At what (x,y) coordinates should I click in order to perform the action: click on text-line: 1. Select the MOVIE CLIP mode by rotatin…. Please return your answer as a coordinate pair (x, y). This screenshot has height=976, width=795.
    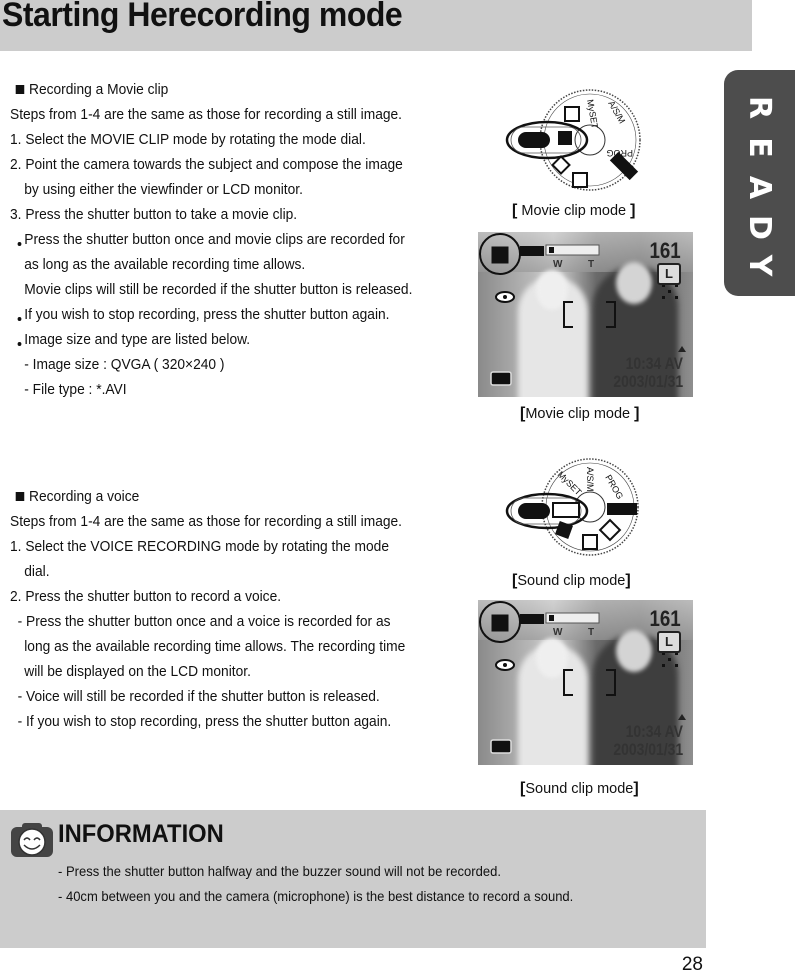
    Looking at the image, I should click on (188, 140).